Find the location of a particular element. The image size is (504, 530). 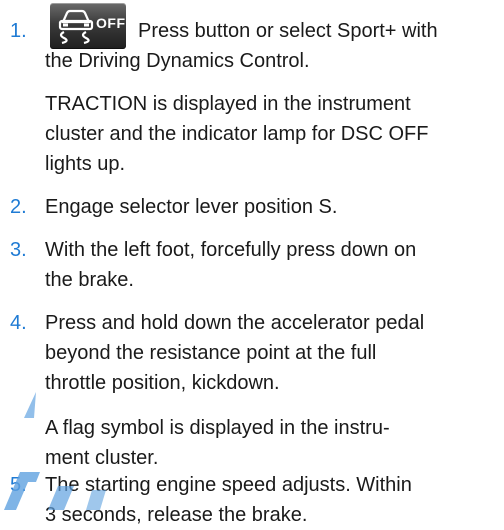

dsc-off-icon: OFF is located at coordinates (88, 26).